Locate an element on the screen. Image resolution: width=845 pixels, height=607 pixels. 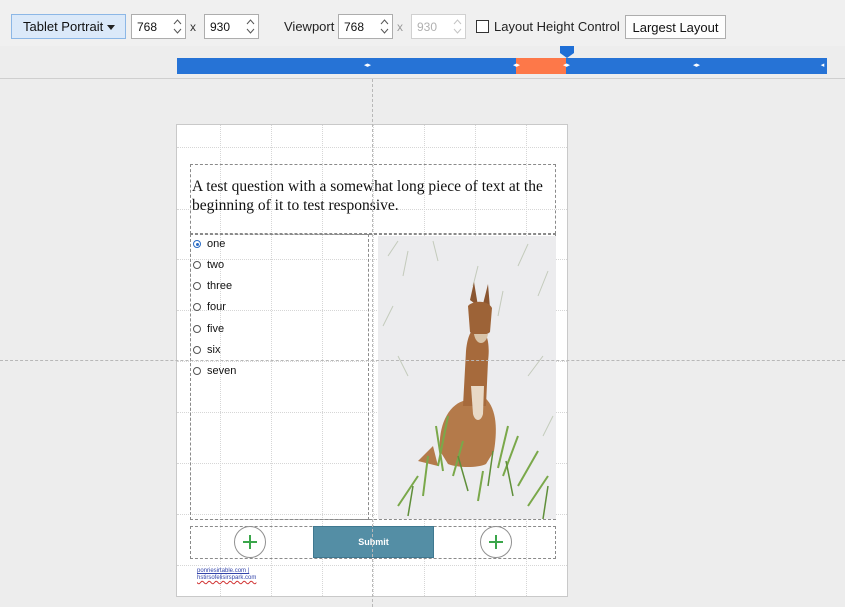
option-label: three is located at coordinates (220, 286).